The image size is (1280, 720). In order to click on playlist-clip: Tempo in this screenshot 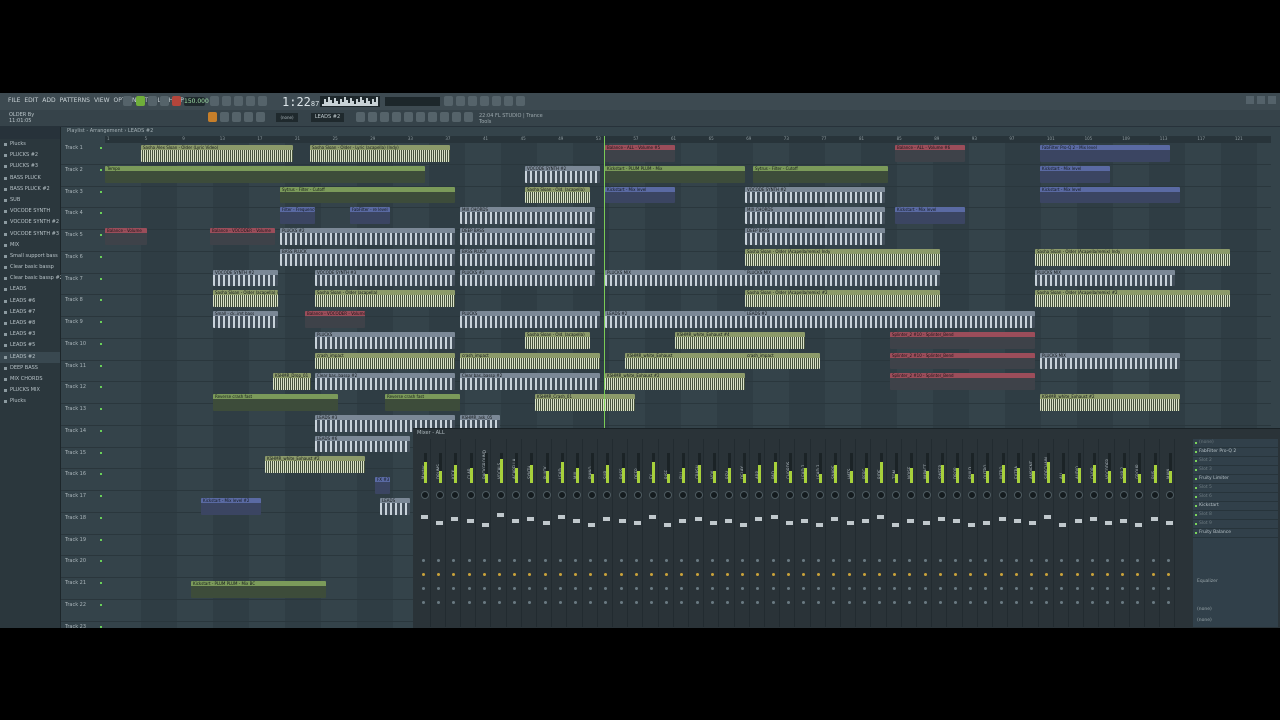, I will do `click(265, 174)`.